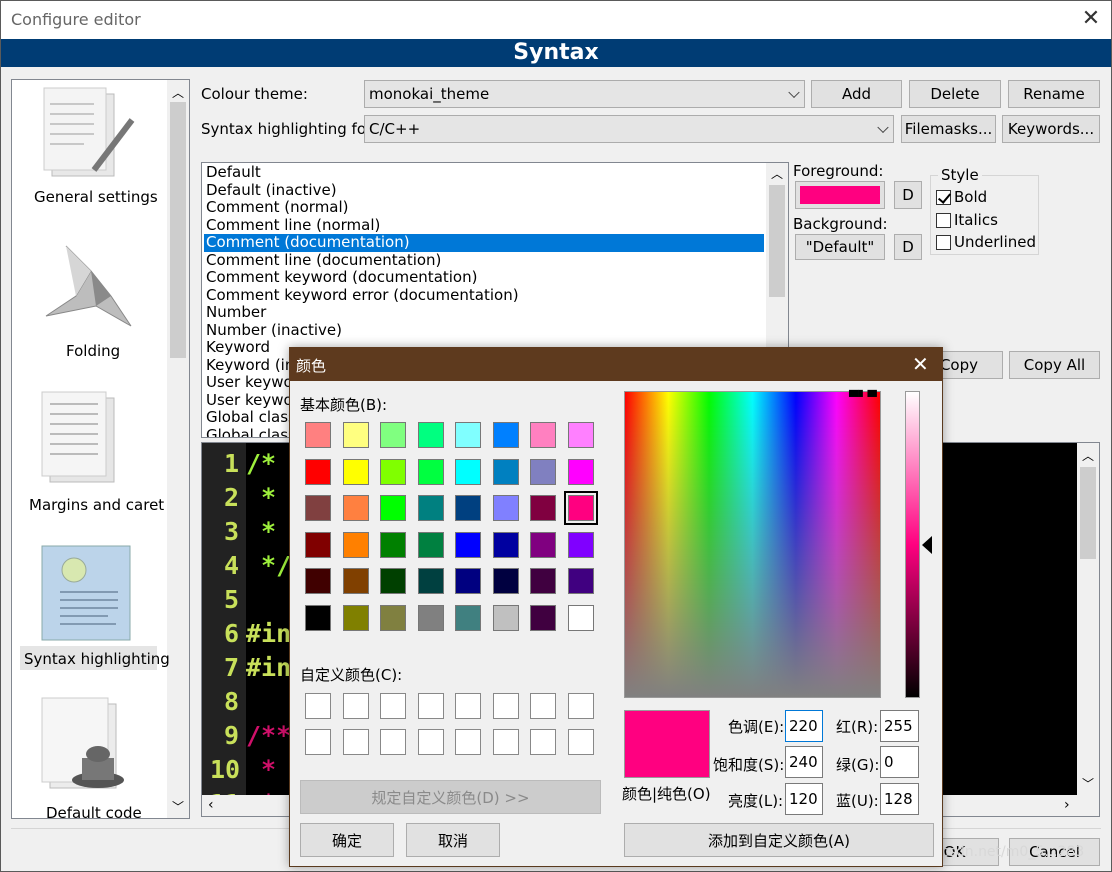  Describe the element at coordinates (450, 797) in the screenshot. I see `define-custom-button: 规定自定义颜色(D) >>` at that location.